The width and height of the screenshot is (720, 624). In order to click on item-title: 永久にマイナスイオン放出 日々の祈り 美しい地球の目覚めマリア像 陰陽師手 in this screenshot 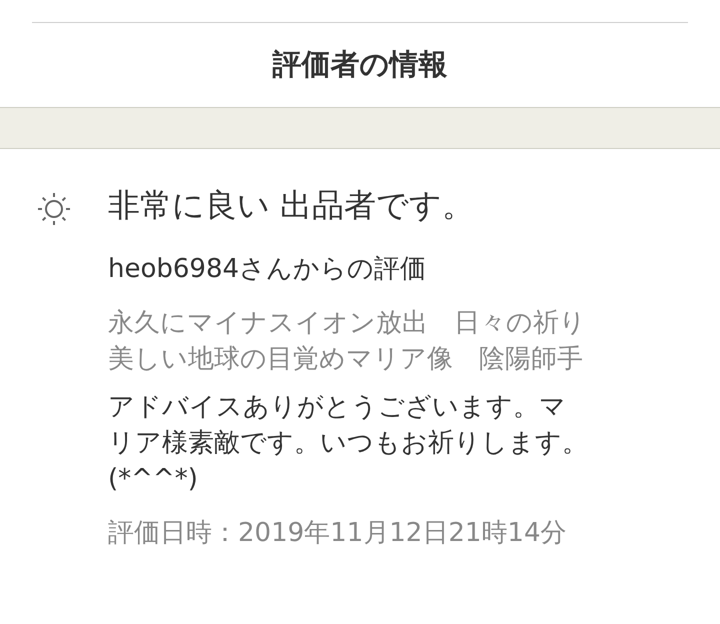, I will do `click(347, 341)`.